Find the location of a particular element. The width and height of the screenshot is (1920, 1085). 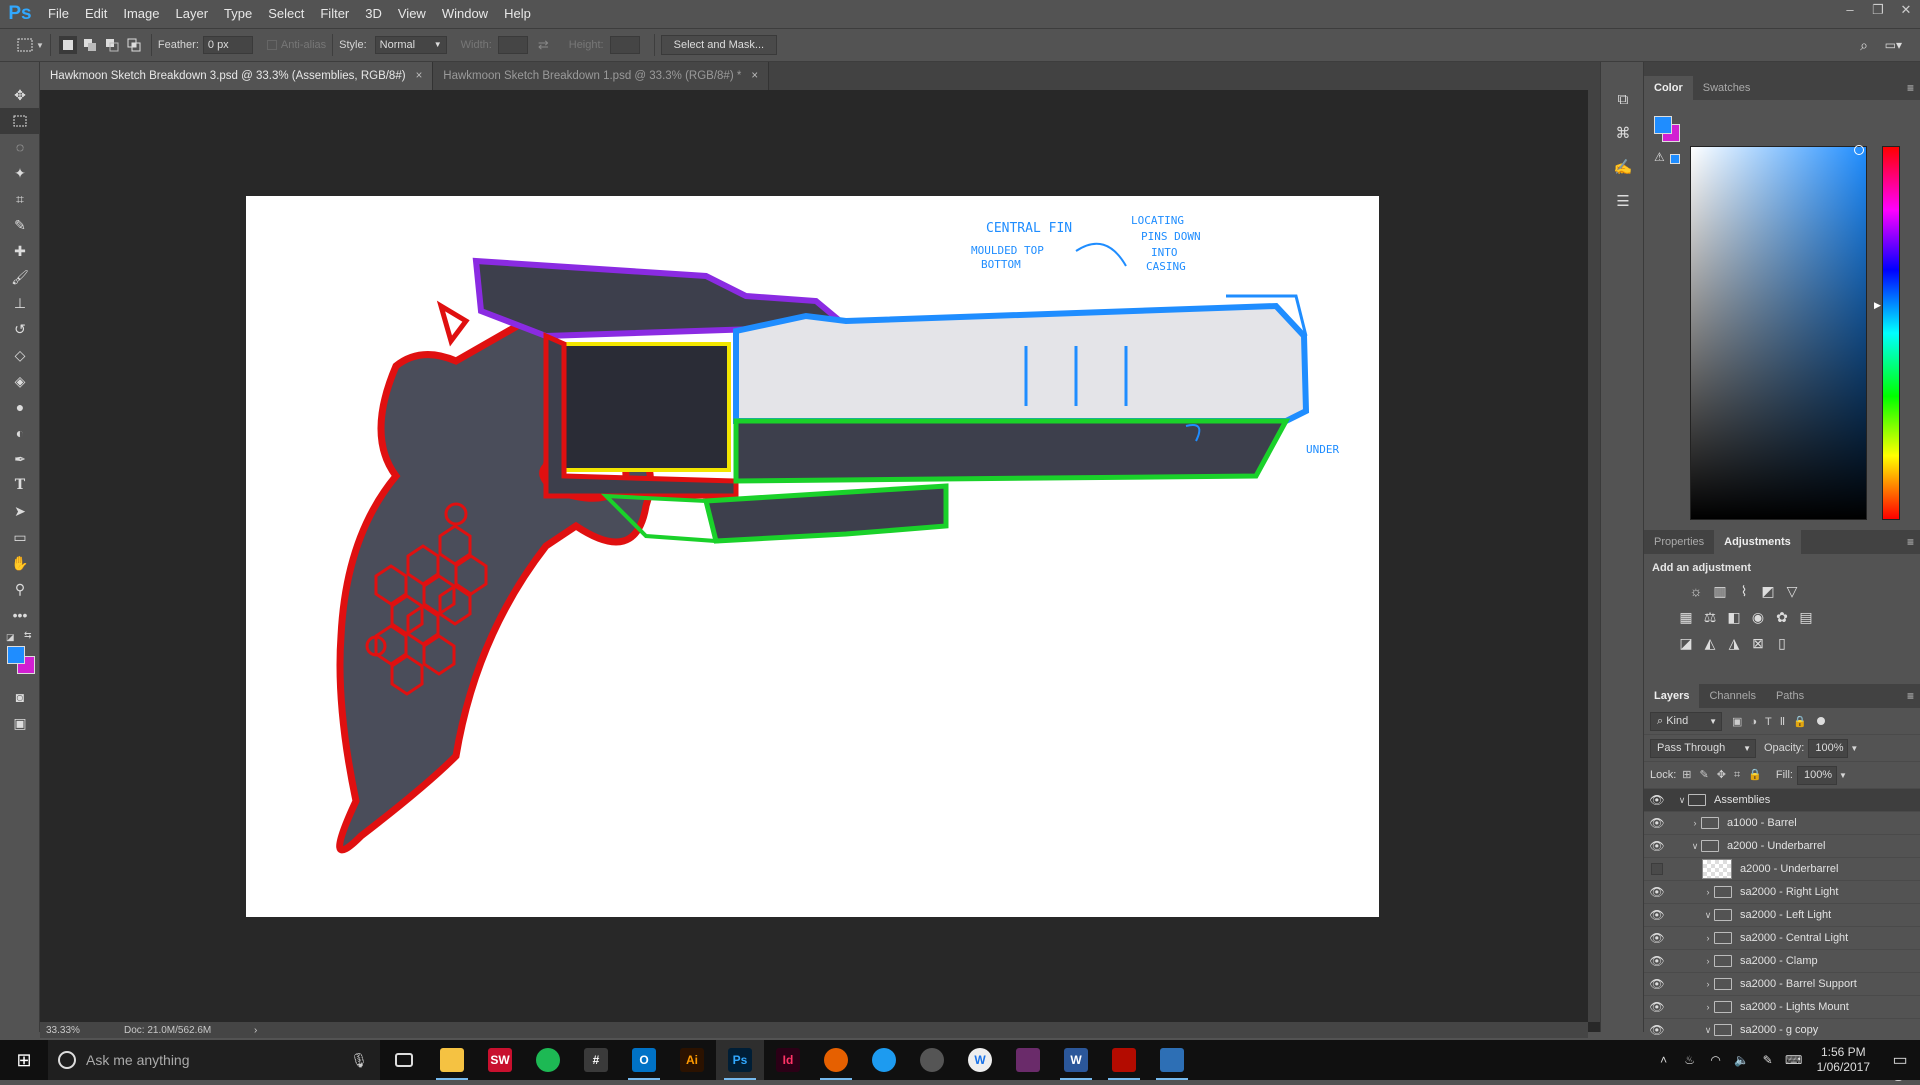

color-field is located at coordinates (1778, 332).